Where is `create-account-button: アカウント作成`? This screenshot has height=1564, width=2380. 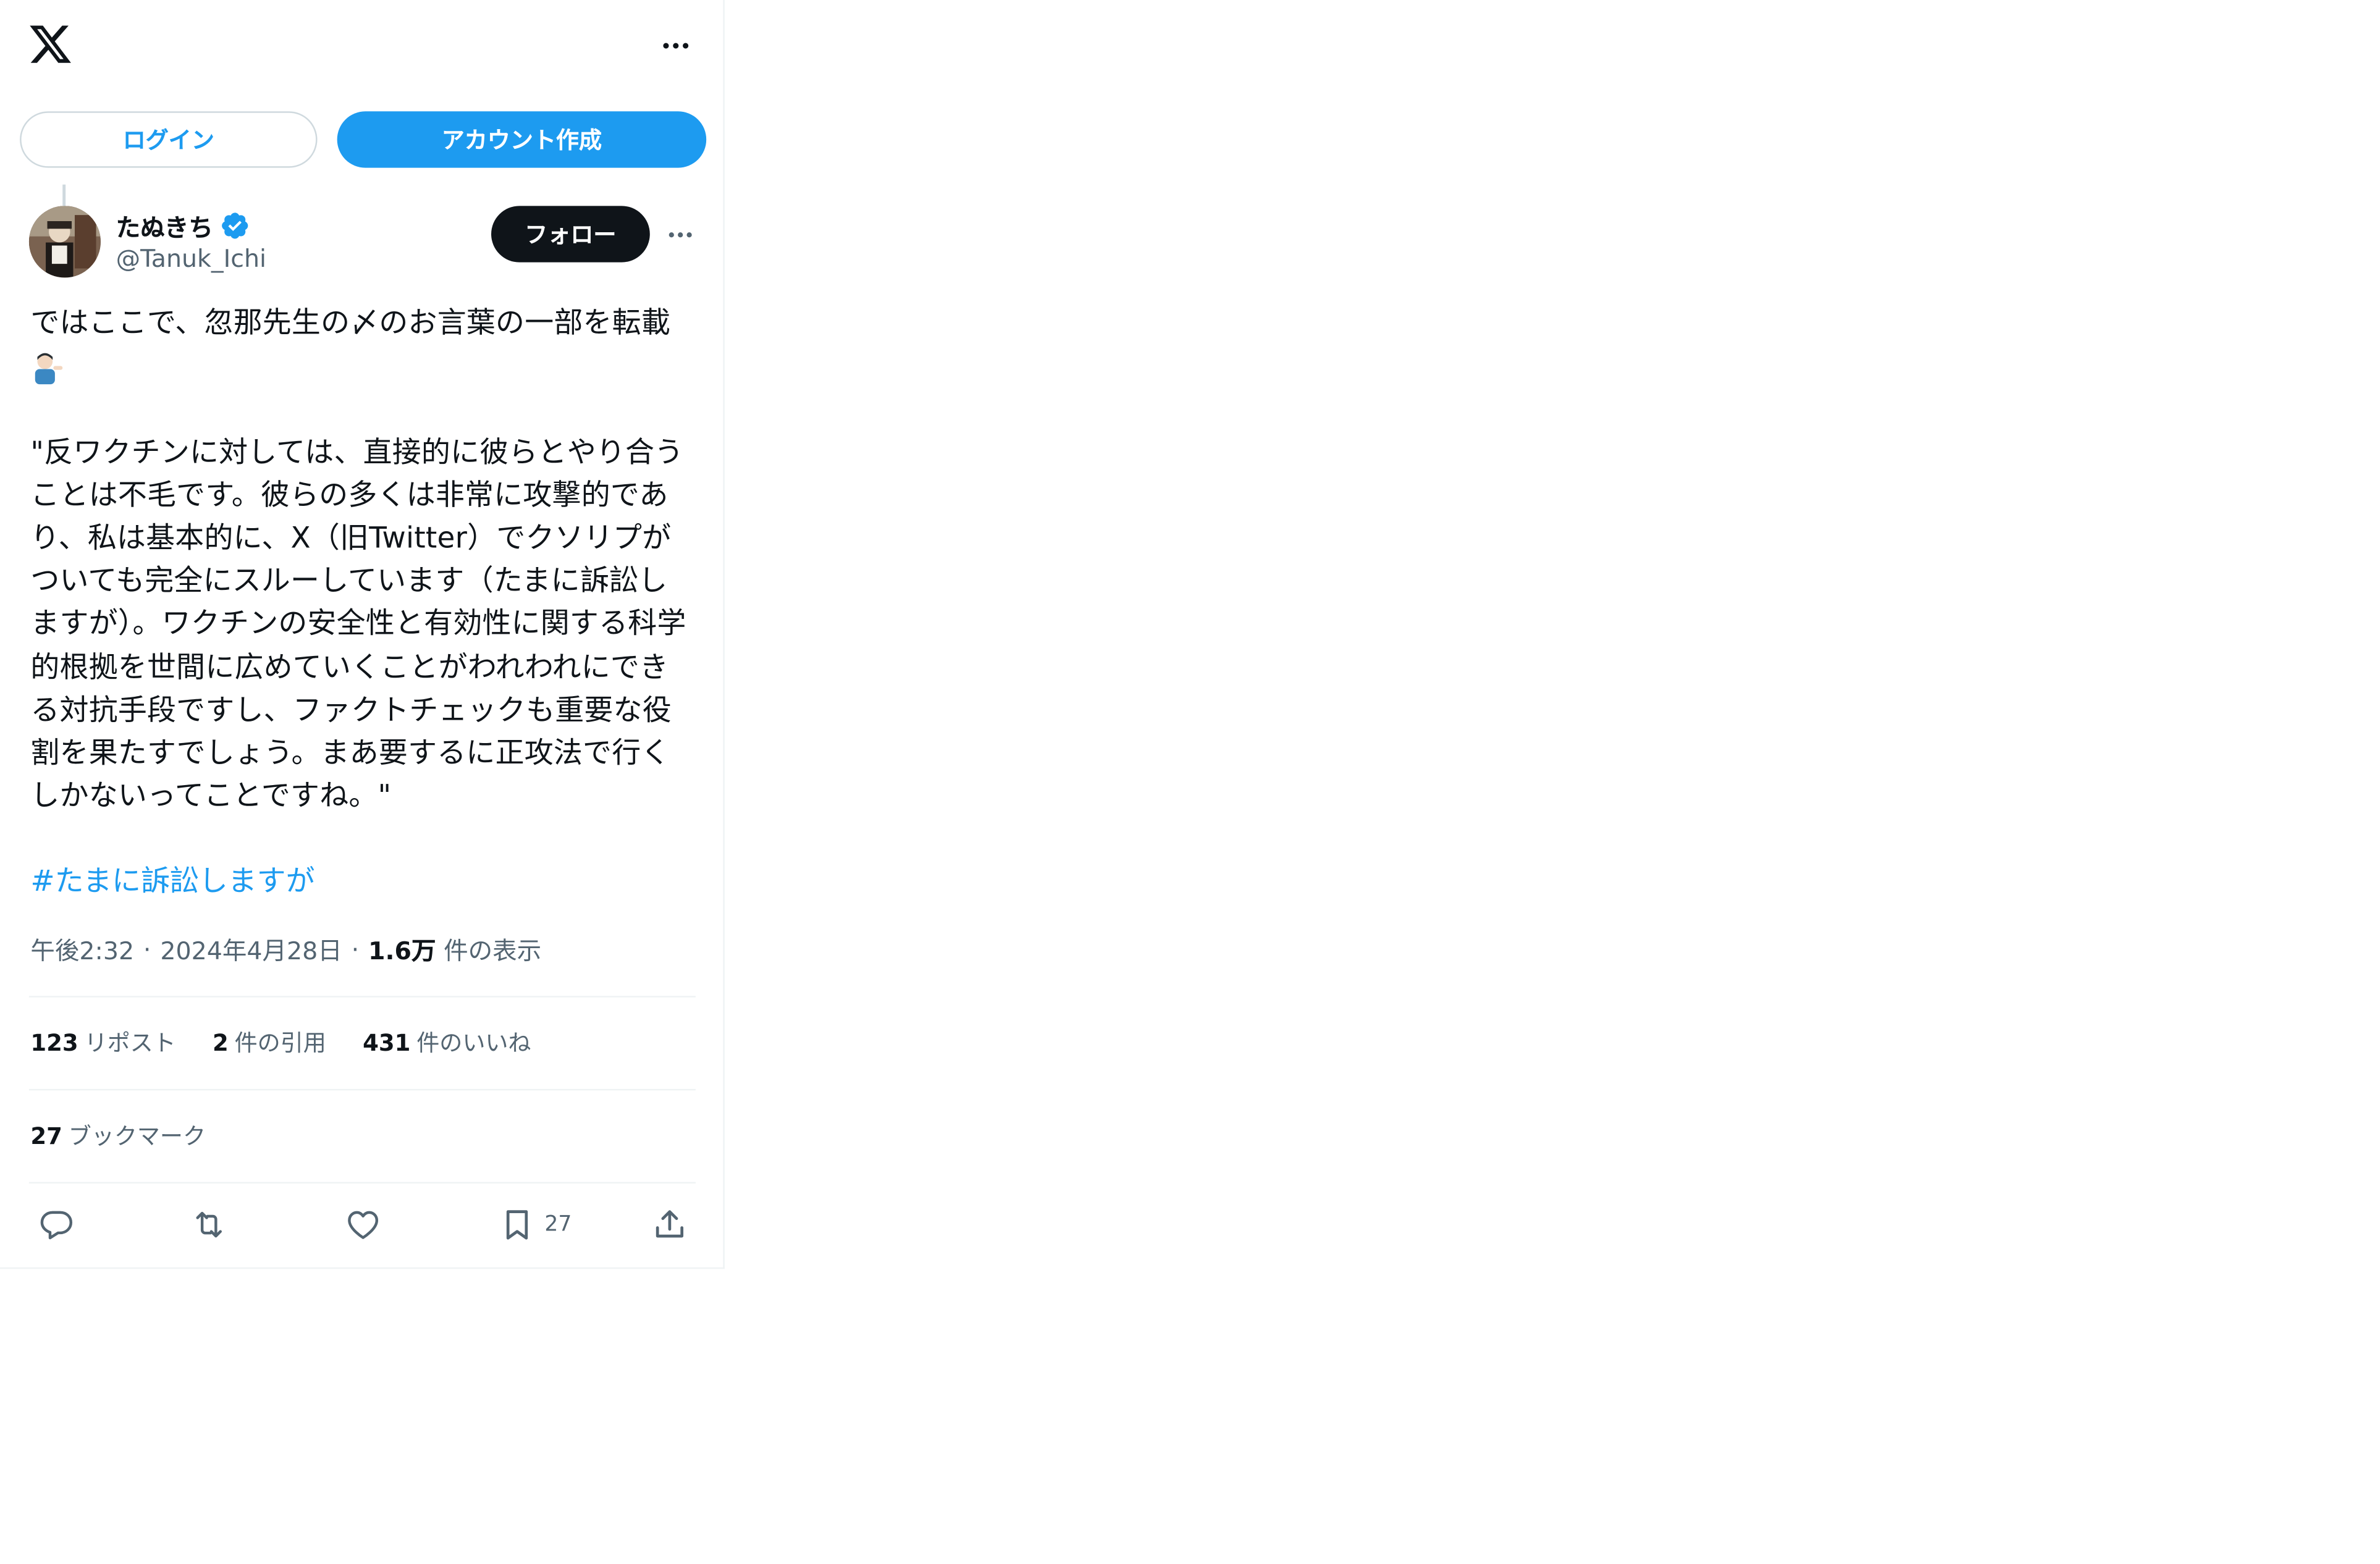
create-account-button: アカウント作成 is located at coordinates (522, 139).